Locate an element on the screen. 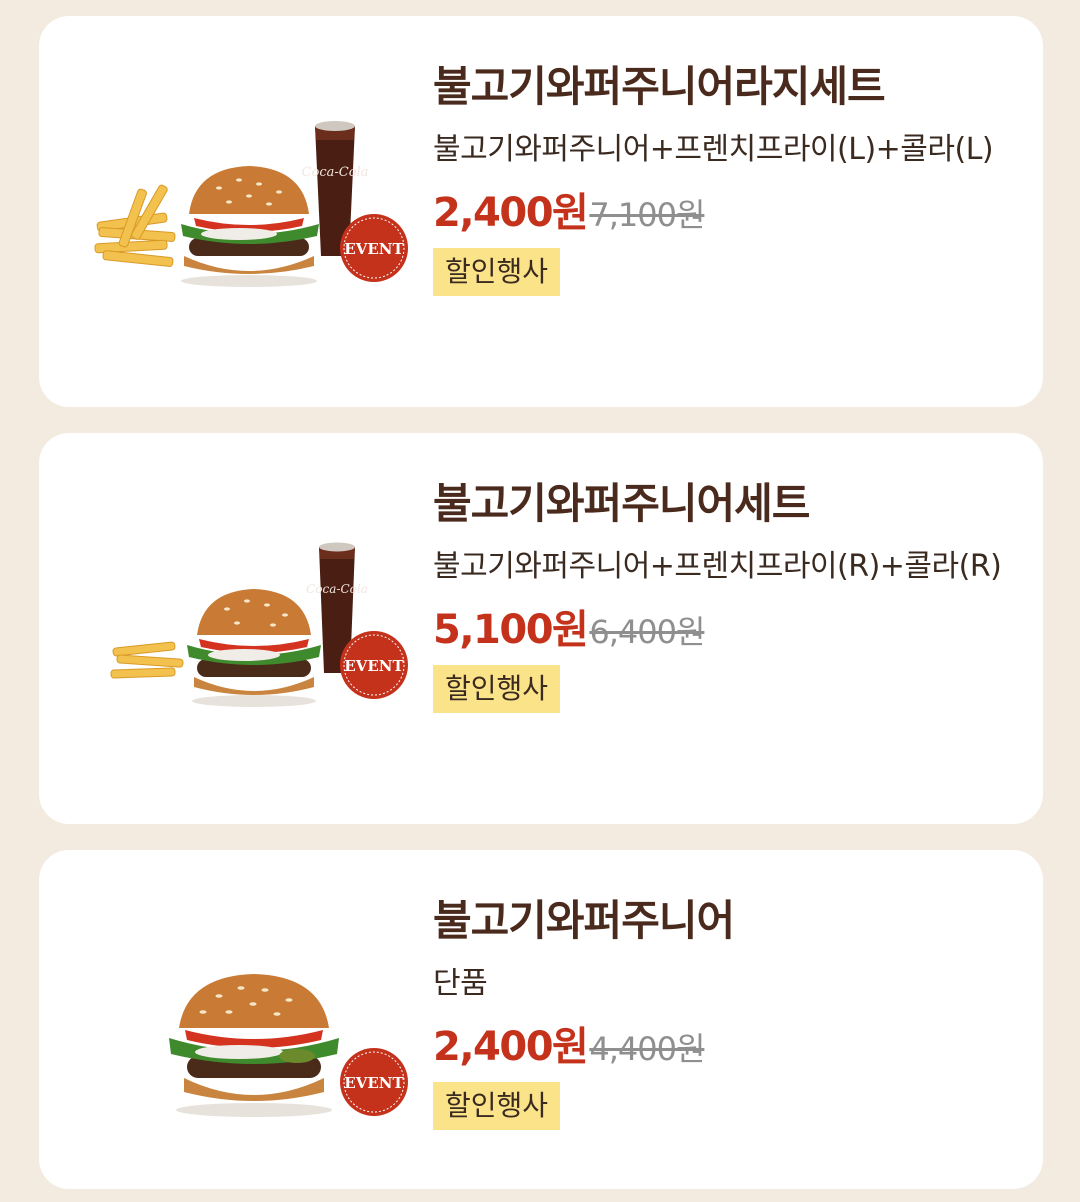 Image resolution: width=1080 pixels, height=1202 pixels. original-price: 4,400원 is located at coordinates (647, 1049).